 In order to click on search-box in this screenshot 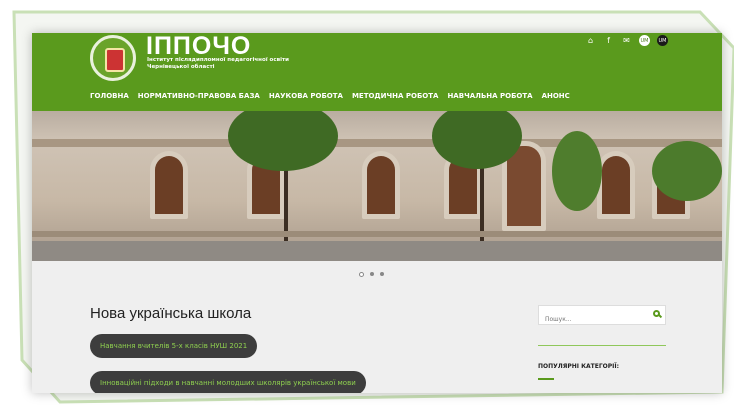, I will do `click(602, 317)`.